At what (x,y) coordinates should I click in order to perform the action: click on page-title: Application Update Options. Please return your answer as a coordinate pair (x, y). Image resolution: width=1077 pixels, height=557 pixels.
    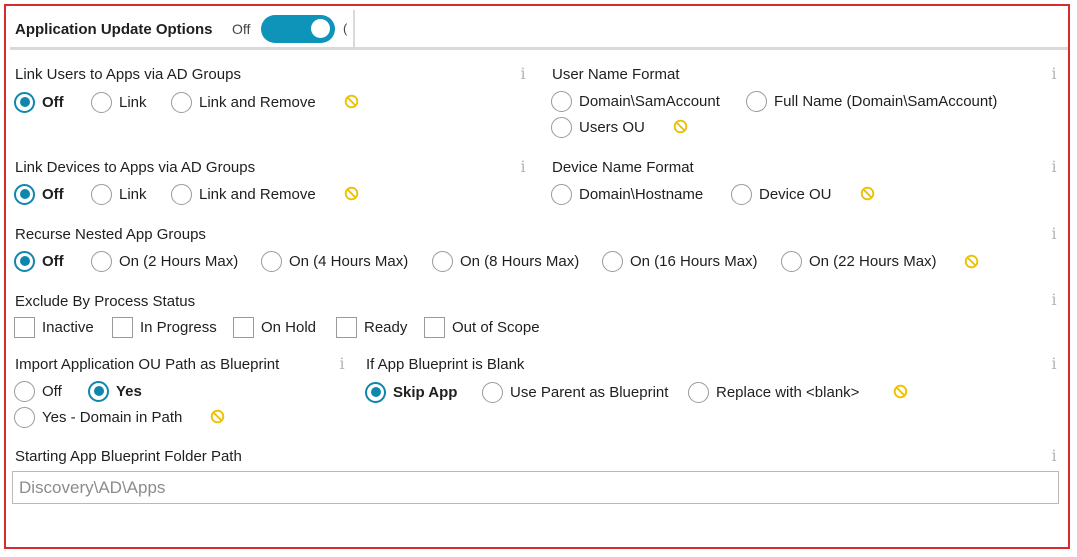
    Looking at the image, I should click on (114, 29).